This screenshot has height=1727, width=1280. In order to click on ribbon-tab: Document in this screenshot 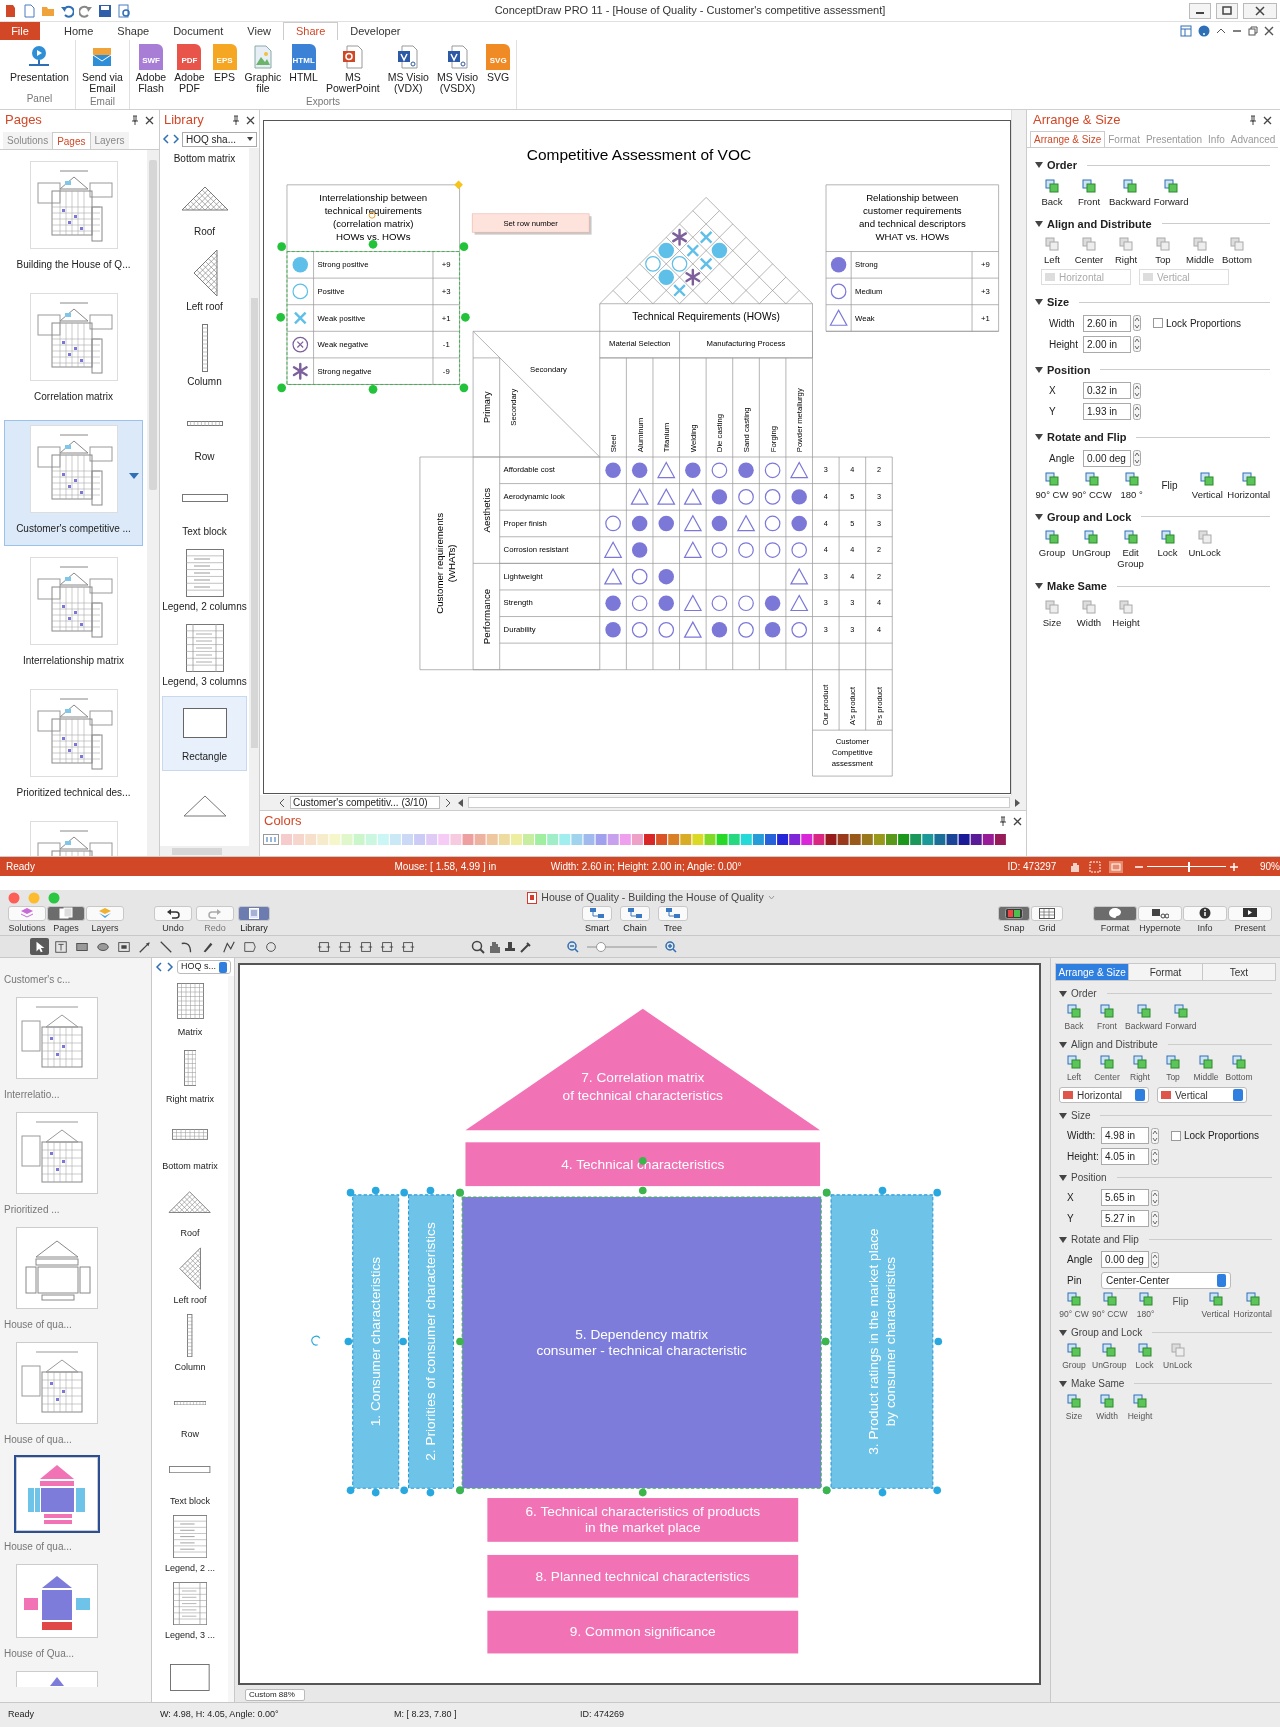, I will do `click(198, 31)`.